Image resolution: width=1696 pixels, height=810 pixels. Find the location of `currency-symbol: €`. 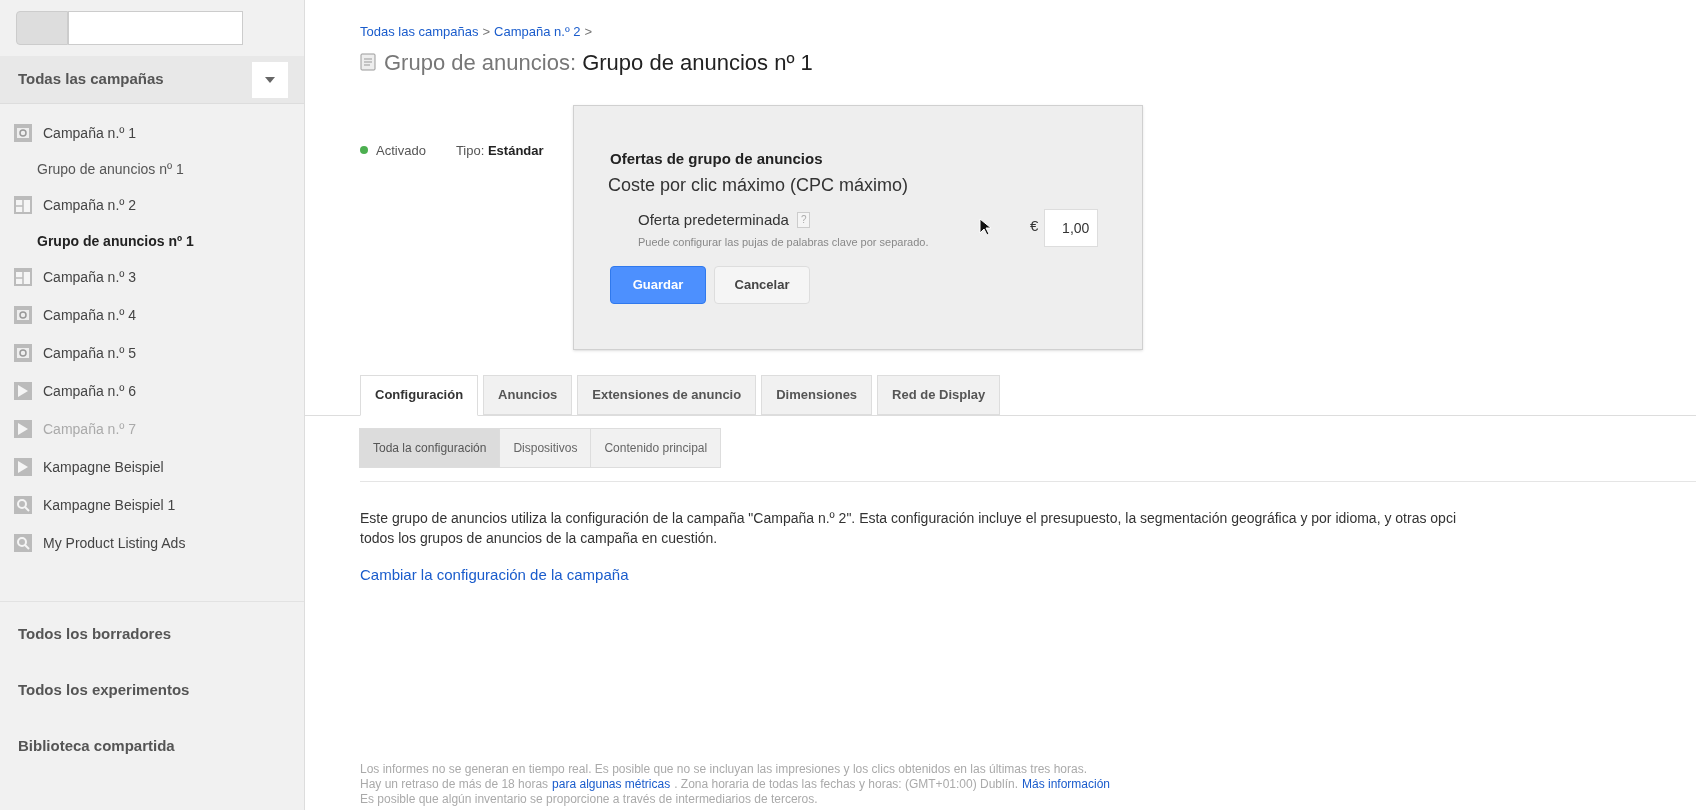

currency-symbol: € is located at coordinates (1034, 226).